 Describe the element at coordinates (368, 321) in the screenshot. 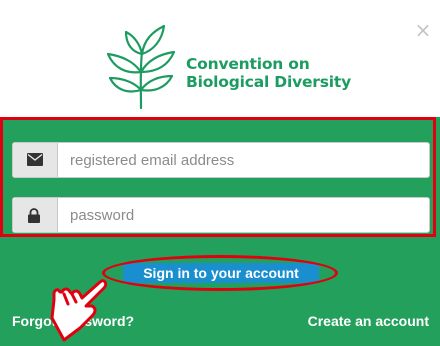

I see `create-account-link: Create an account` at that location.